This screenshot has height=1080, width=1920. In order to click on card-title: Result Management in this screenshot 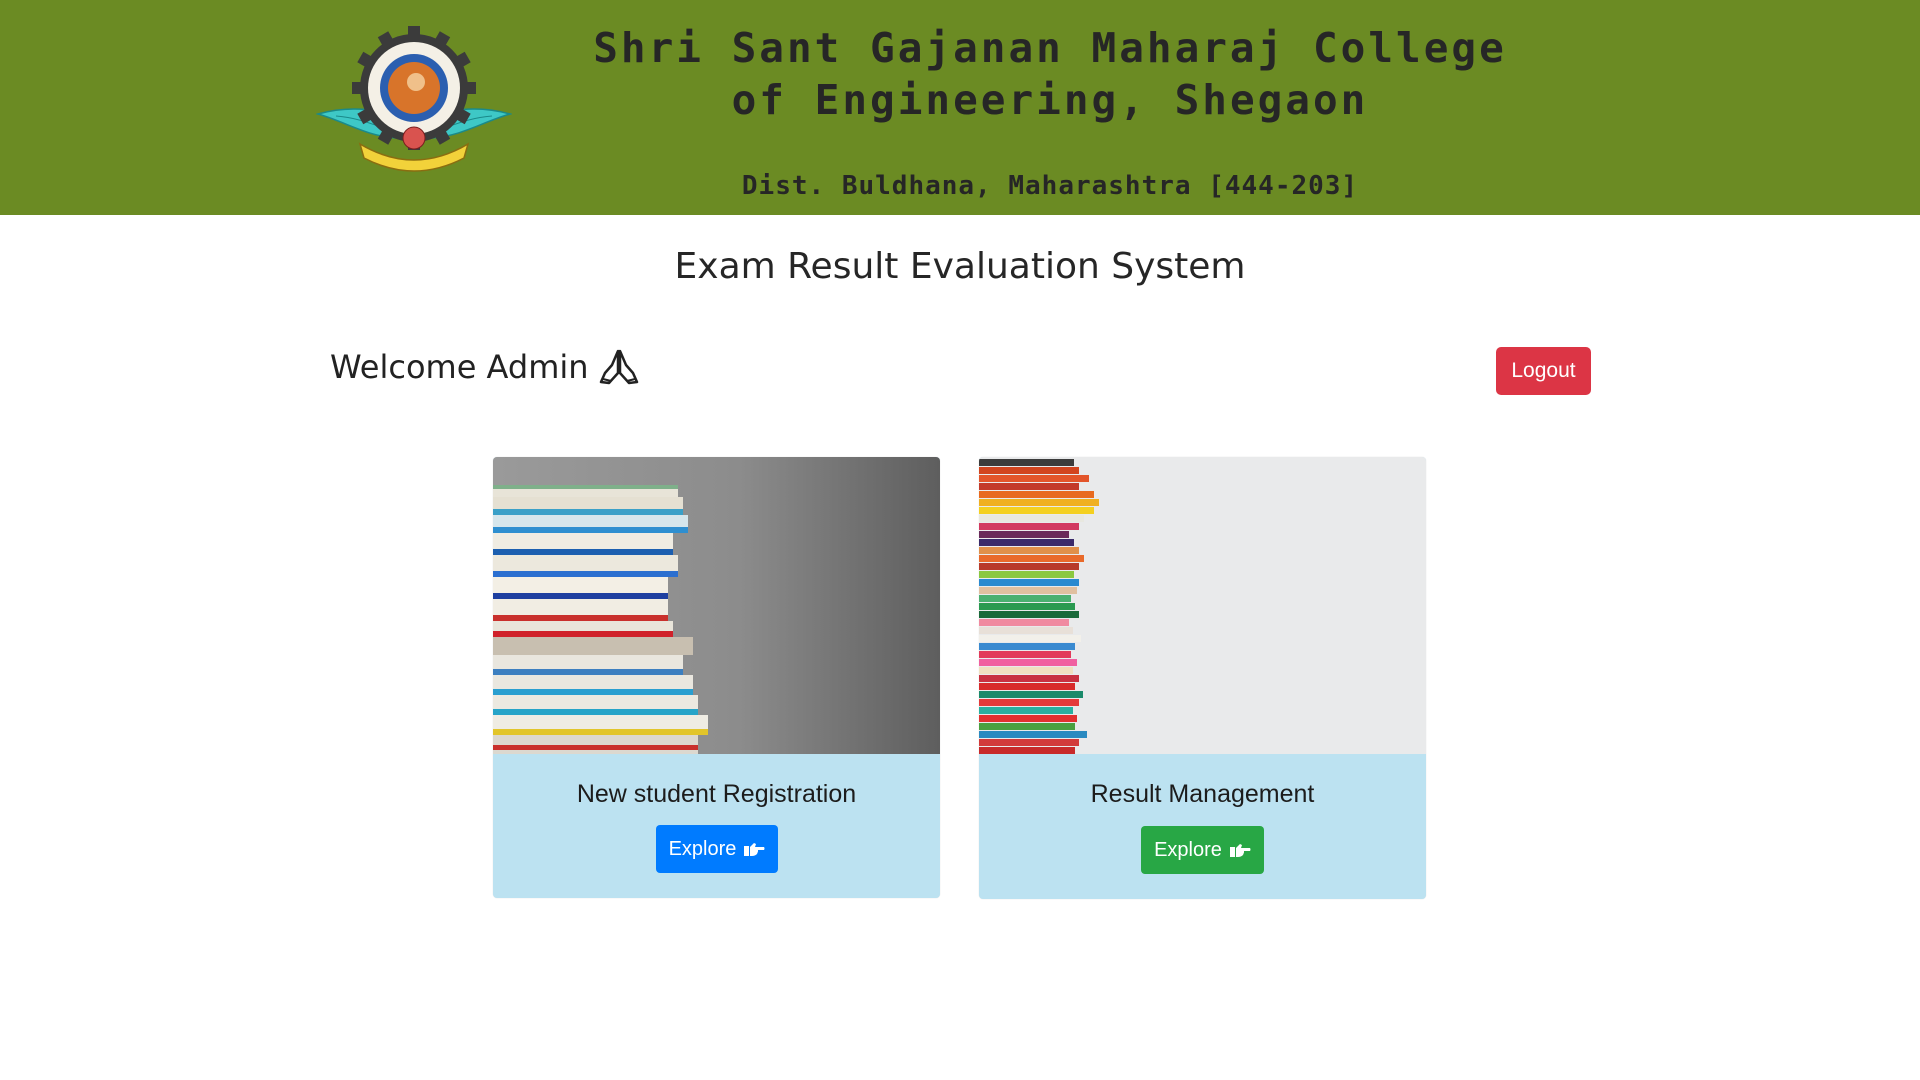, I will do `click(1202, 794)`.